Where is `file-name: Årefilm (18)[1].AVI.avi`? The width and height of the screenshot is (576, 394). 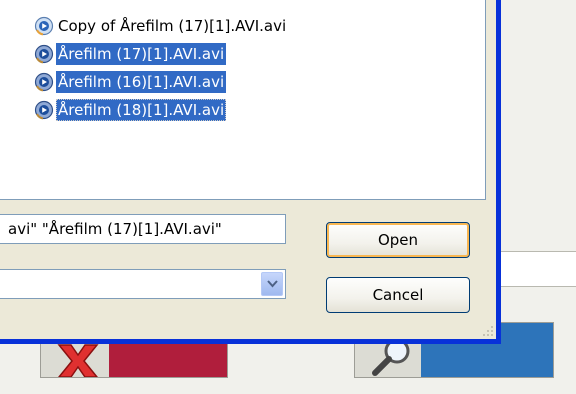 file-name: Årefilm (18)[1].AVI.avi is located at coordinates (141, 110).